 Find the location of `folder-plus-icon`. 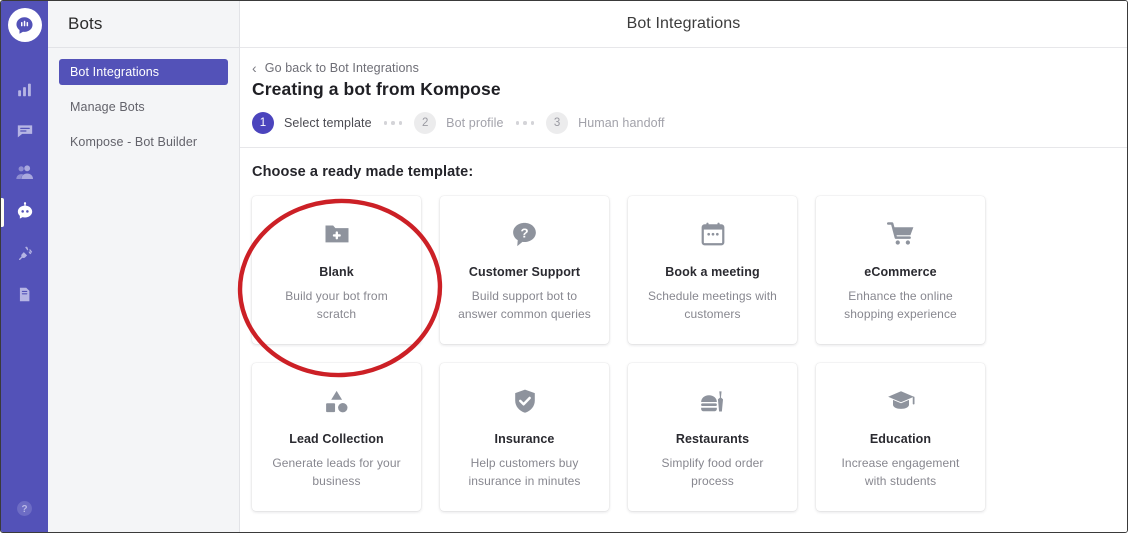

folder-plus-icon is located at coordinates (336, 234).